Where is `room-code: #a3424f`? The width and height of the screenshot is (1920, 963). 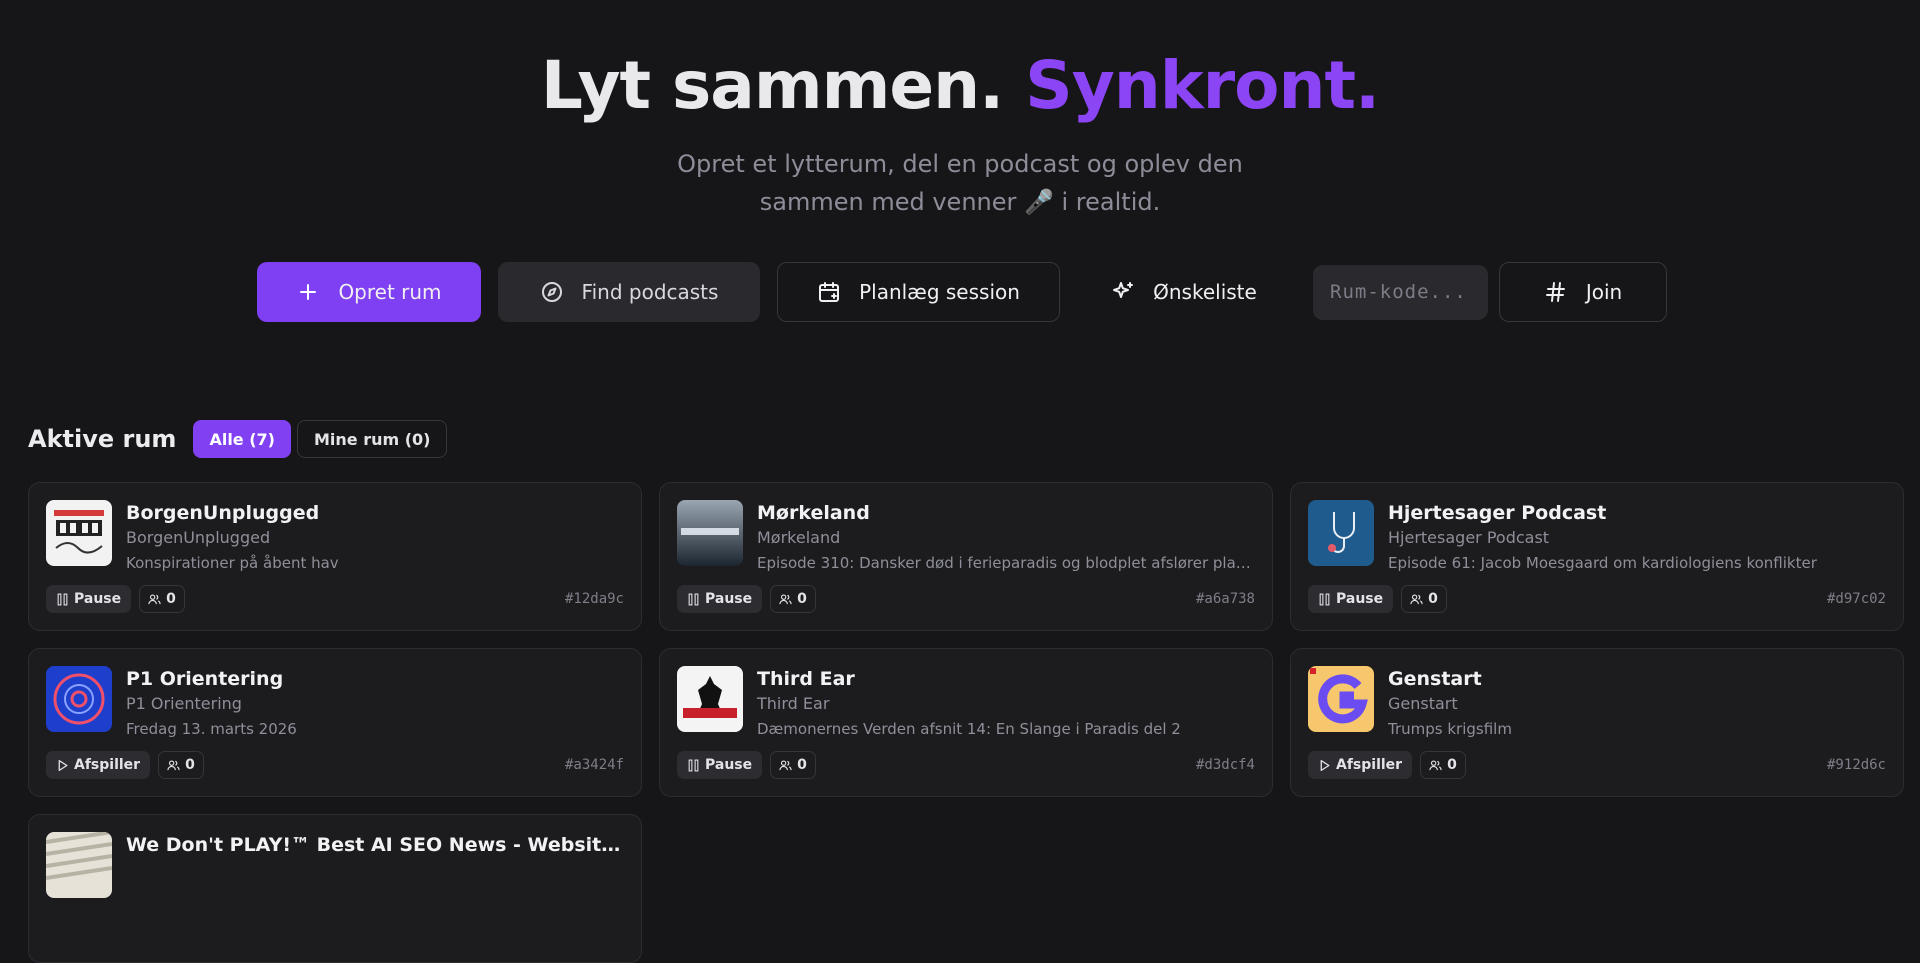
room-code: #a3424f is located at coordinates (594, 765).